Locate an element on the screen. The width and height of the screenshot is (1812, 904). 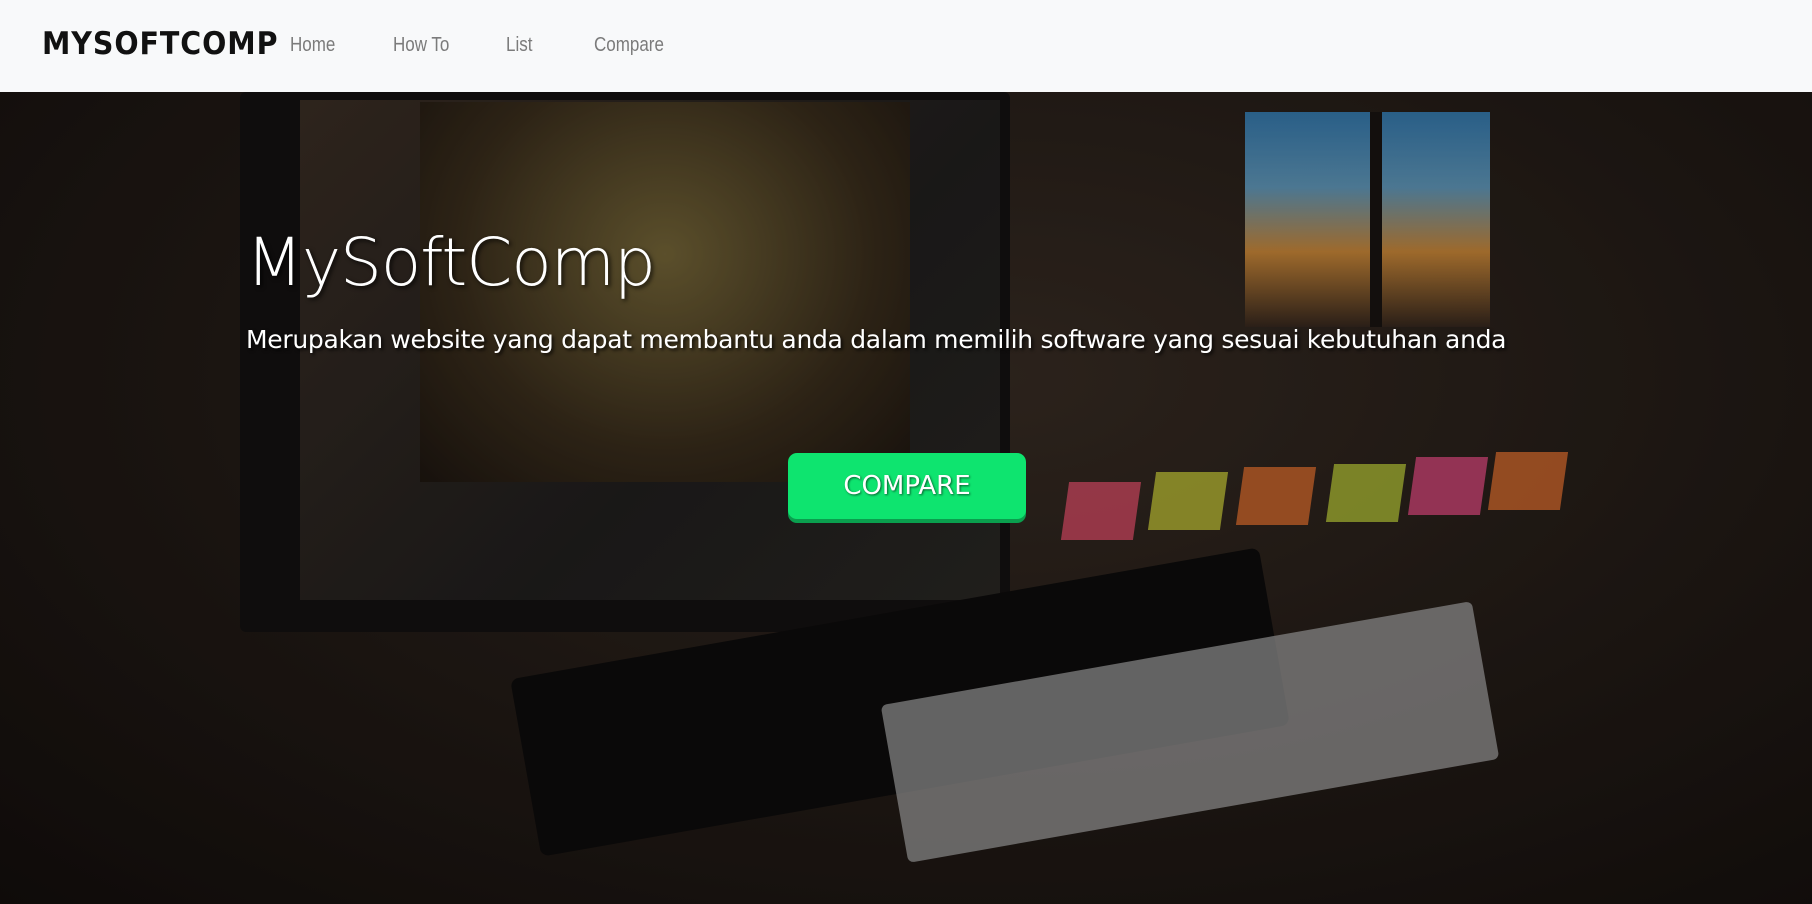
compare-button: COMPARE is located at coordinates (907, 486).